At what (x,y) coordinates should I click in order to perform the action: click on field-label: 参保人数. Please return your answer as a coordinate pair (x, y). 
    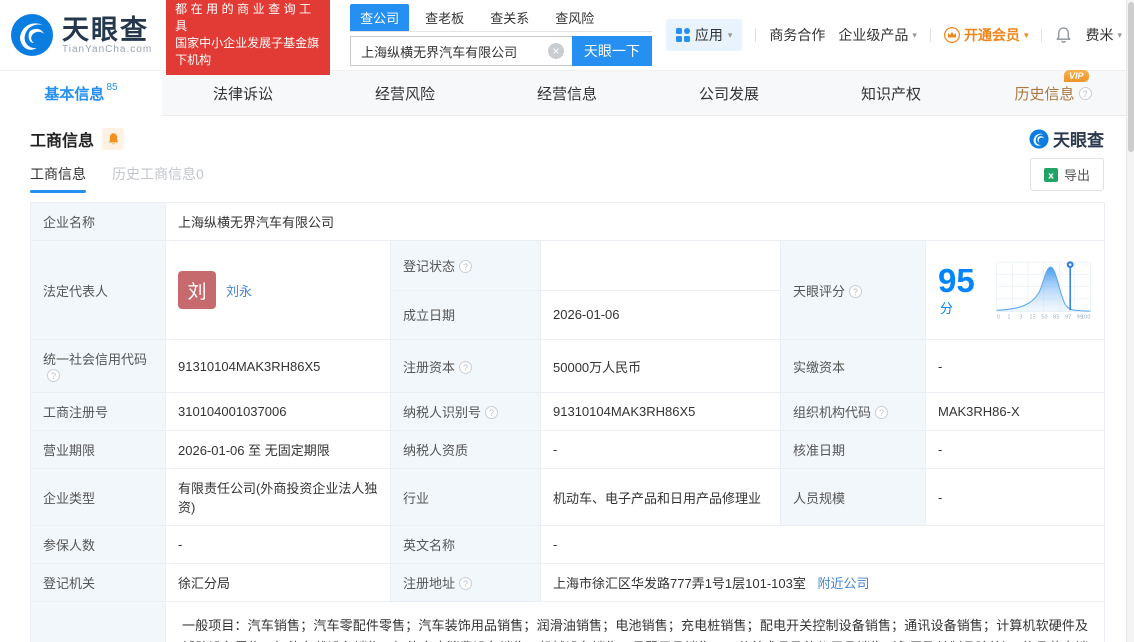
    Looking at the image, I should click on (98, 544).